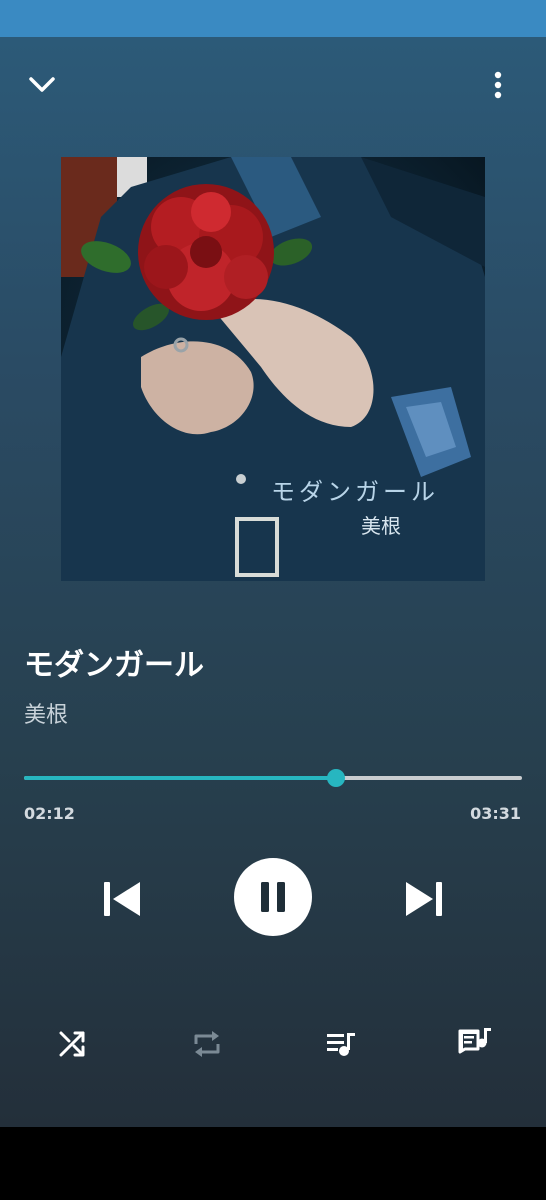  What do you see at coordinates (180, 778) in the screenshot?
I see `seek-progress` at bounding box center [180, 778].